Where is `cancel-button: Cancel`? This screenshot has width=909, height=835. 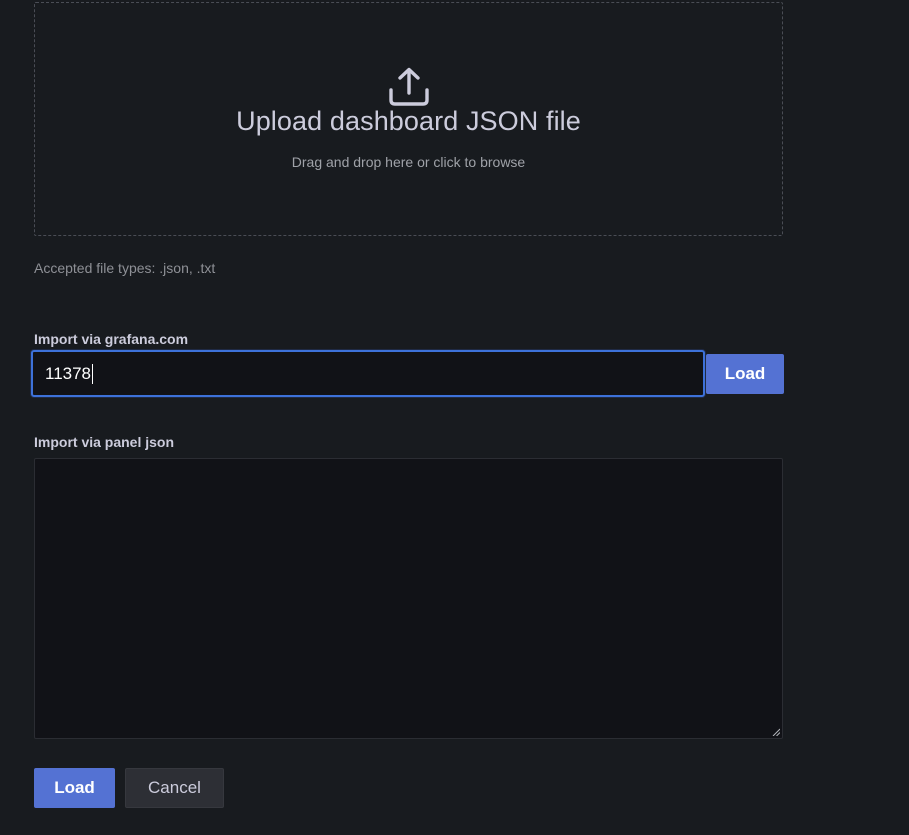
cancel-button: Cancel is located at coordinates (174, 788).